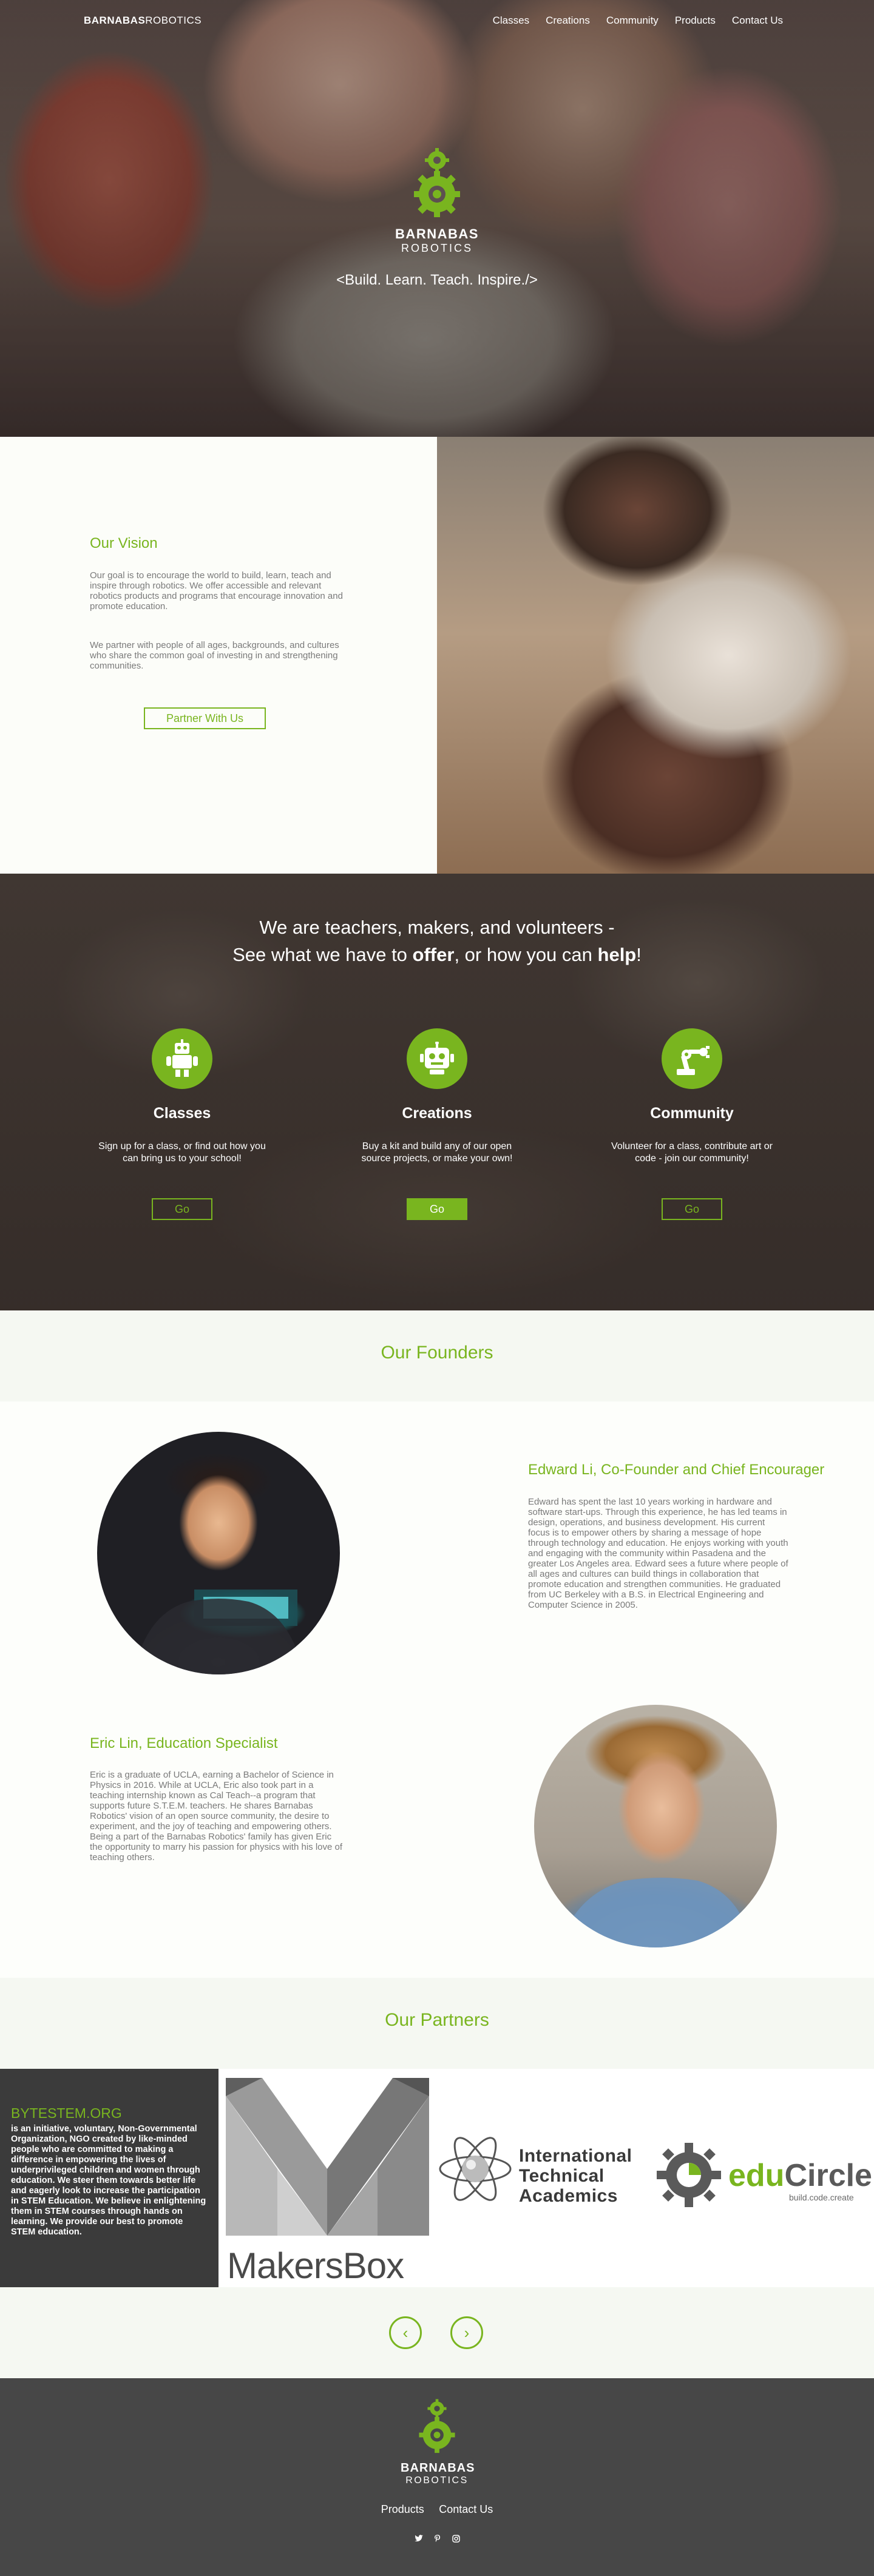  I want to click on edward-portrait, so click(218, 1553).